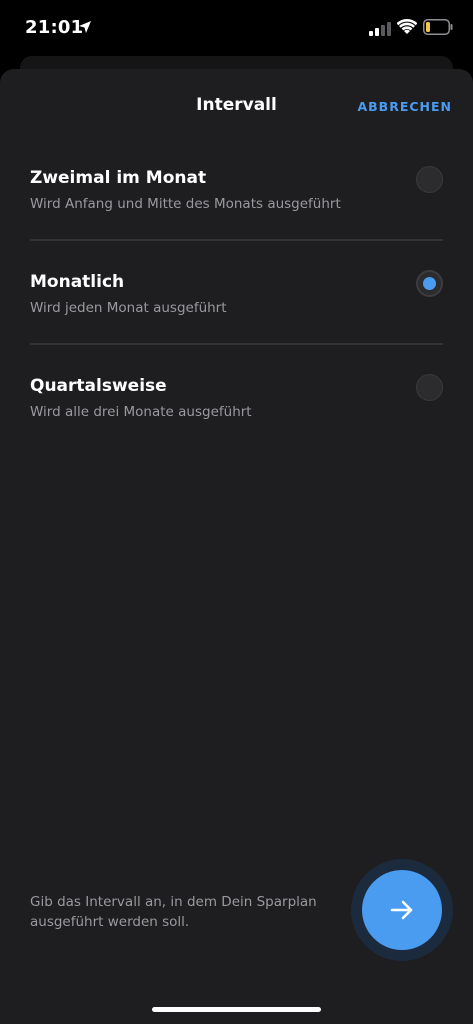  What do you see at coordinates (98, 386) in the screenshot?
I see `option-title: Quartalsweise` at bounding box center [98, 386].